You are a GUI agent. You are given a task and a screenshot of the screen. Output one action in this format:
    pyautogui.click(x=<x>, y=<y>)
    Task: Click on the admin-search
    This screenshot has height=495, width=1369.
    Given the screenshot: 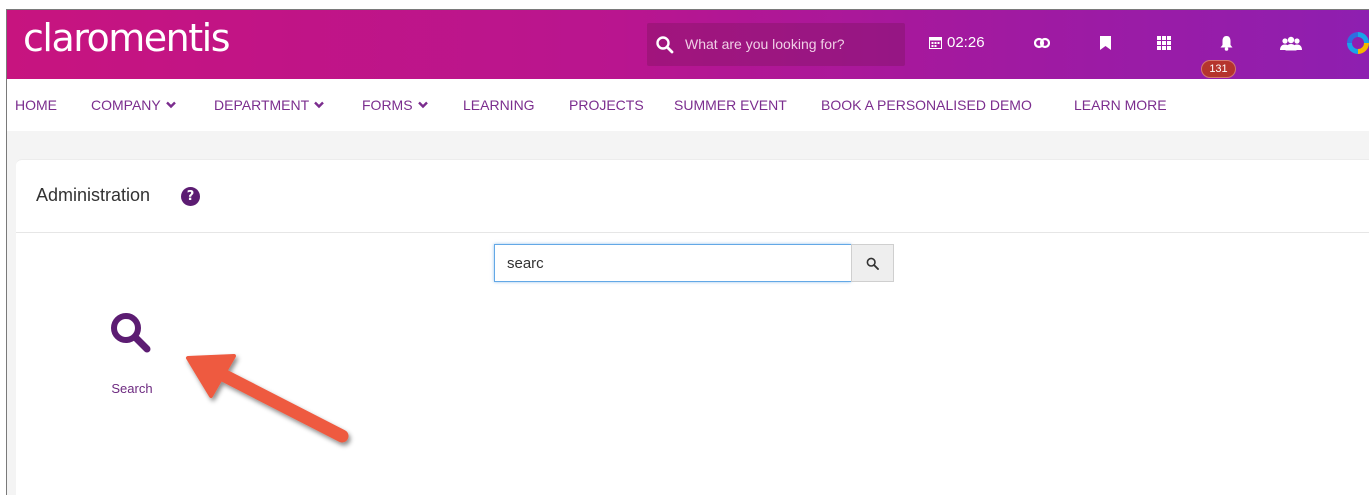 What is the action you would take?
    pyautogui.click(x=694, y=263)
    